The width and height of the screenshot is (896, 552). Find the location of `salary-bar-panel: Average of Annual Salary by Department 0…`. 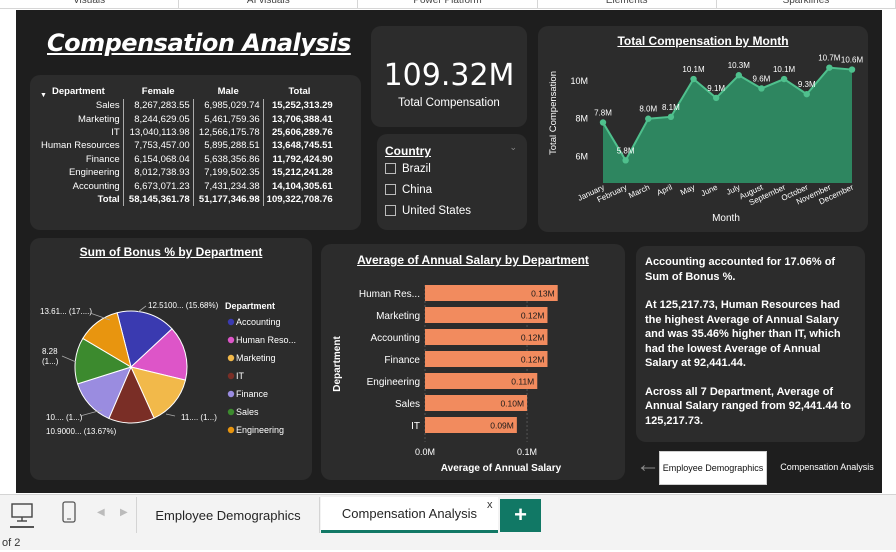

salary-bar-panel: Average of Annual Salary by Department 0… is located at coordinates (473, 362).